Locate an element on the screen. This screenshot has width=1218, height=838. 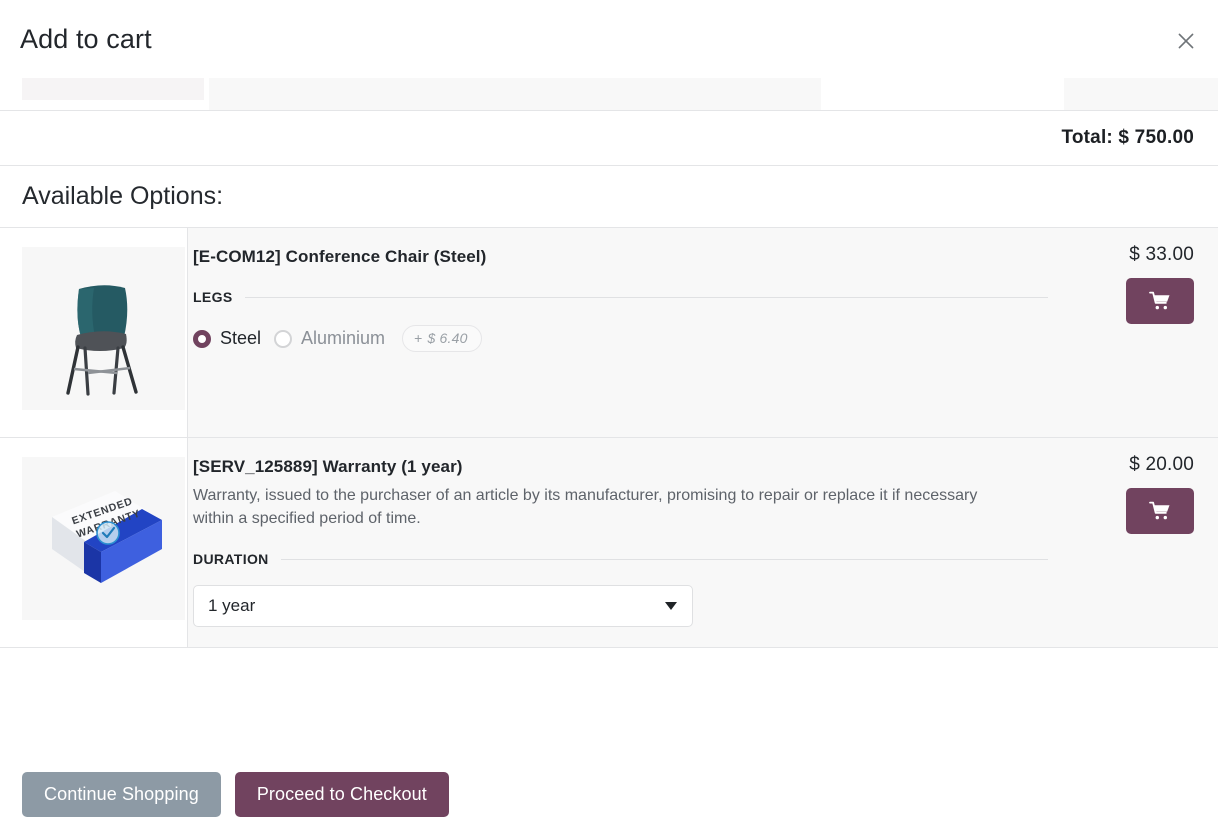
attribute-group-legs: LEGS Steel Aluminium + $ 6.40 is located at coordinates (620, 321).